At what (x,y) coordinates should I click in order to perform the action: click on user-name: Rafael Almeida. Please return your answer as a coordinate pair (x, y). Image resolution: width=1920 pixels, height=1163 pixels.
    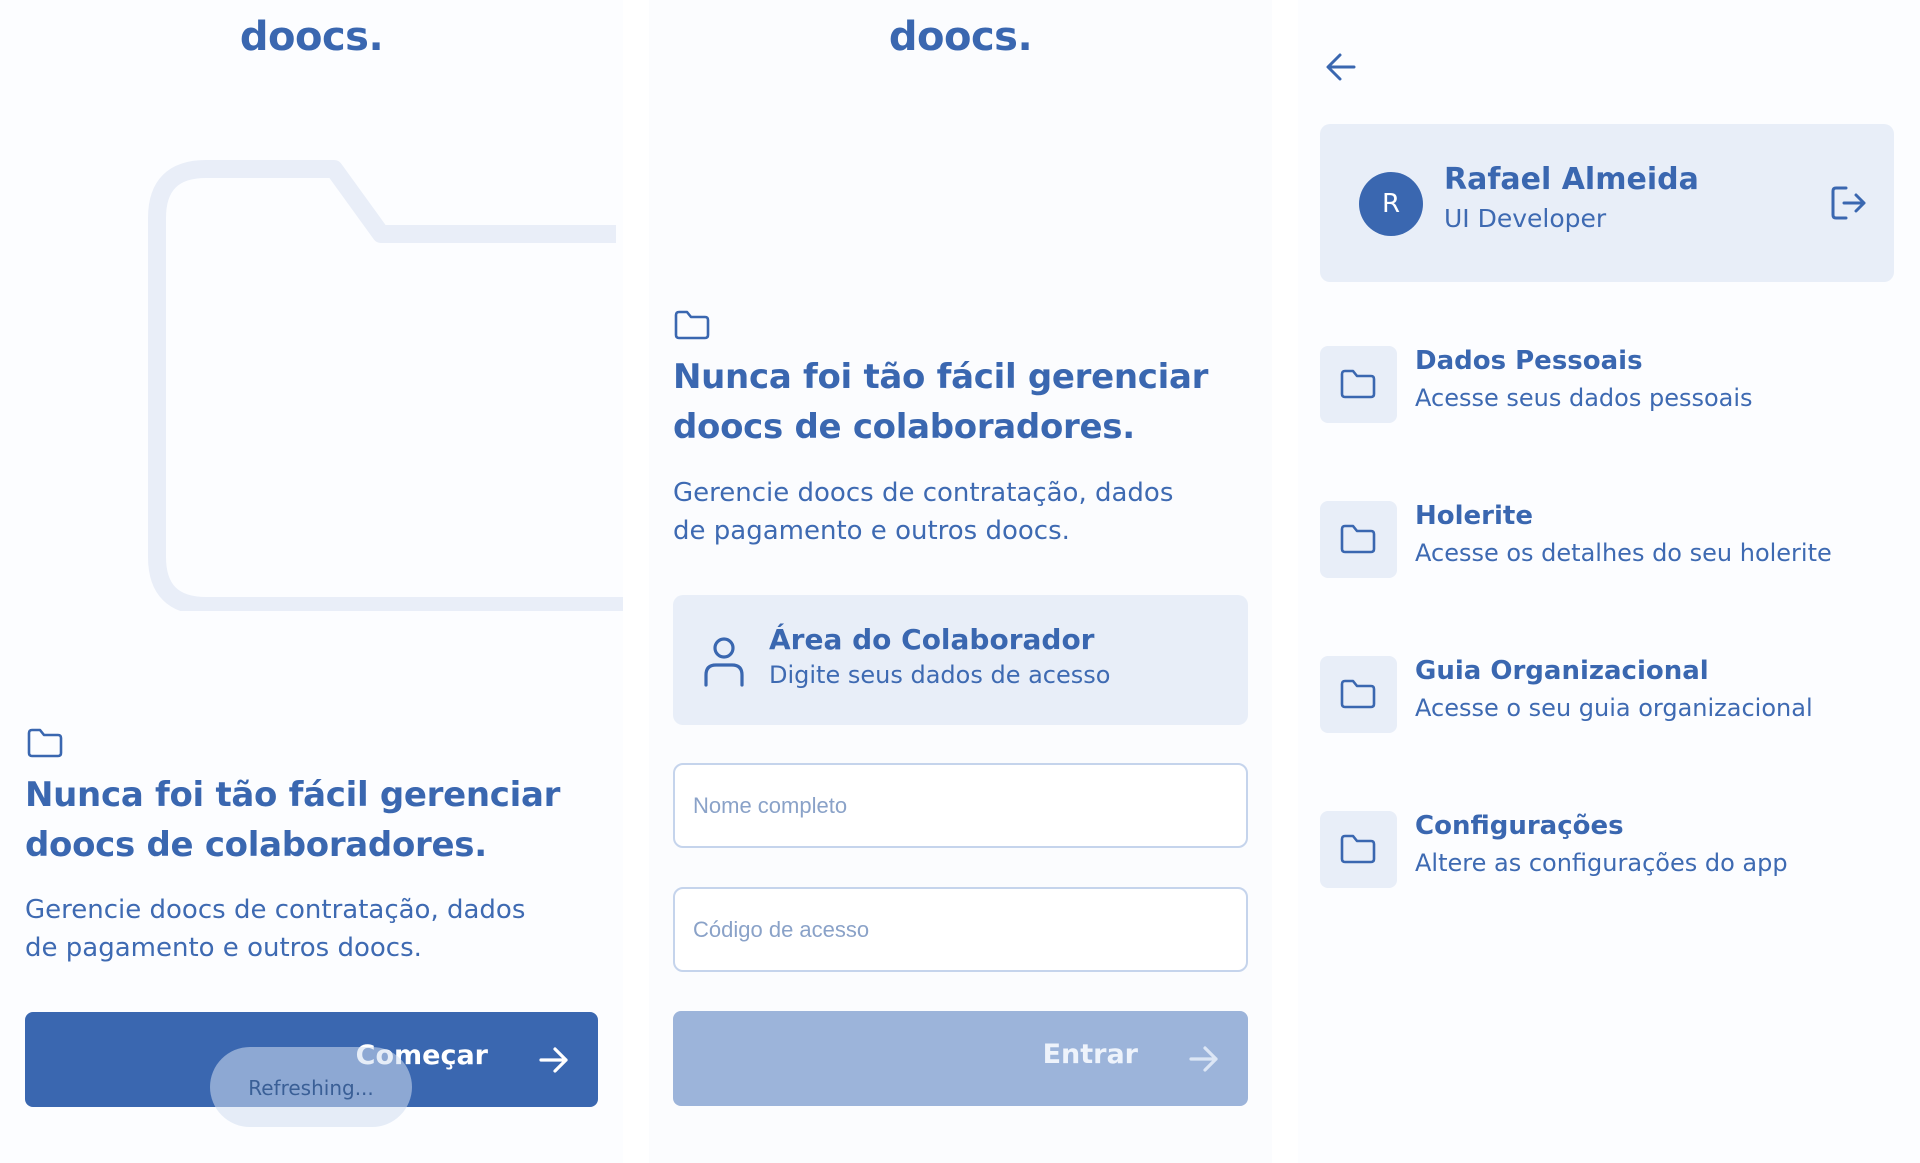
    Looking at the image, I should click on (1571, 179).